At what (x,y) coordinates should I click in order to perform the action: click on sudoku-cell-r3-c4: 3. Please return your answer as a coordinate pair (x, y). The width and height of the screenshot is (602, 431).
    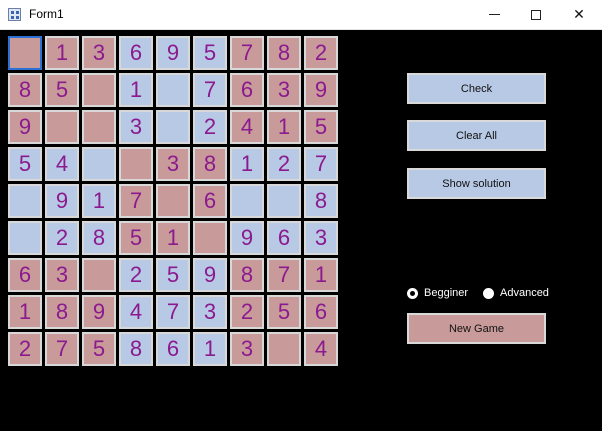
    Looking at the image, I should click on (136, 127).